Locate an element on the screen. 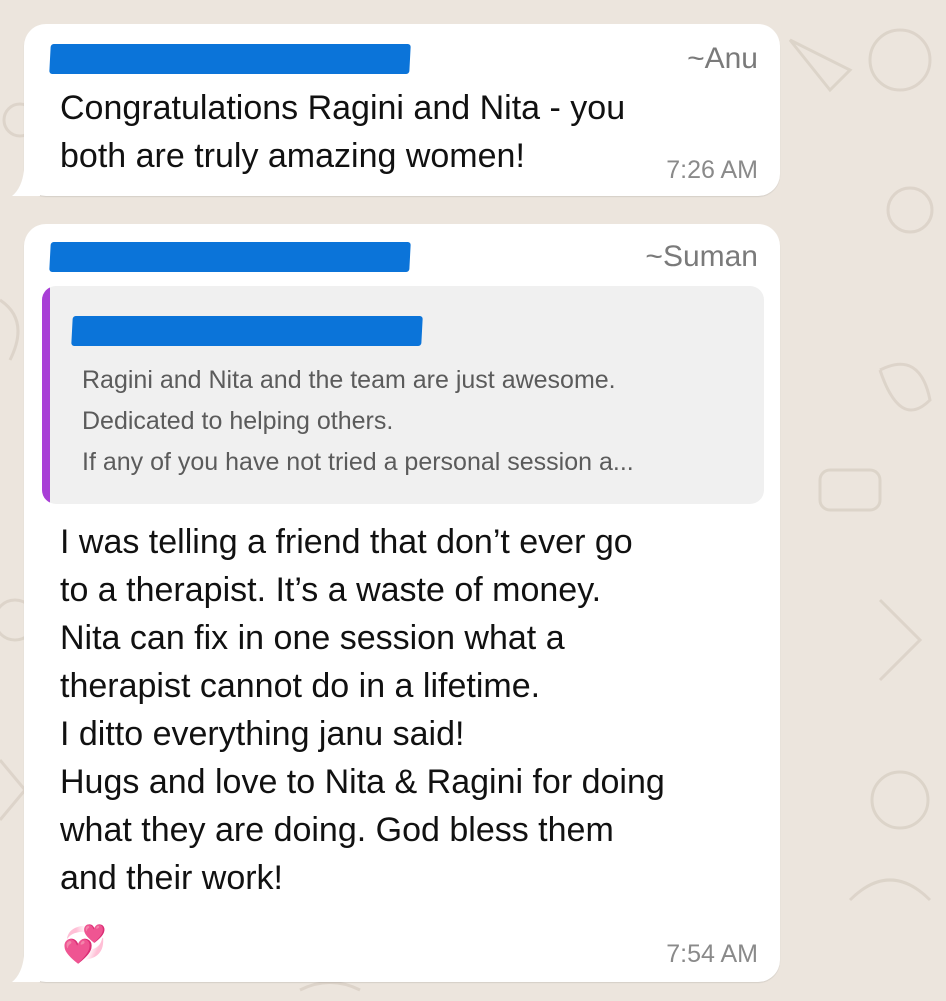 The height and width of the screenshot is (1001, 946). message-timestamp: 7:26 AM is located at coordinates (712, 170).